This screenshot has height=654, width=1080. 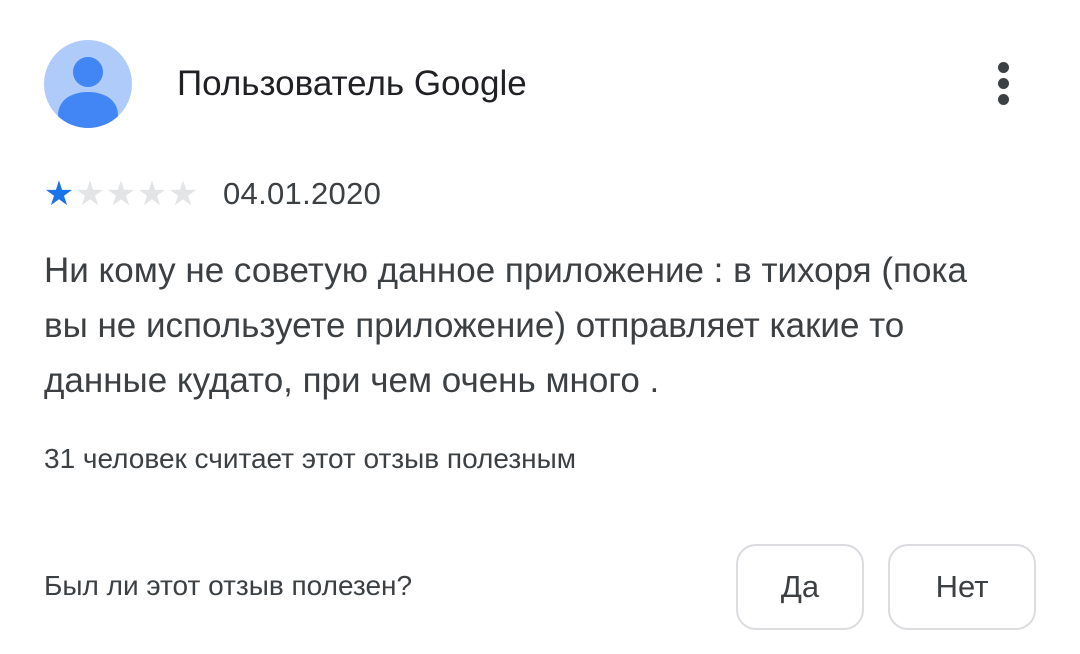 What do you see at coordinates (310, 458) in the screenshot?
I see `helpful-count: 31 человек считает этот отзыв полезным` at bounding box center [310, 458].